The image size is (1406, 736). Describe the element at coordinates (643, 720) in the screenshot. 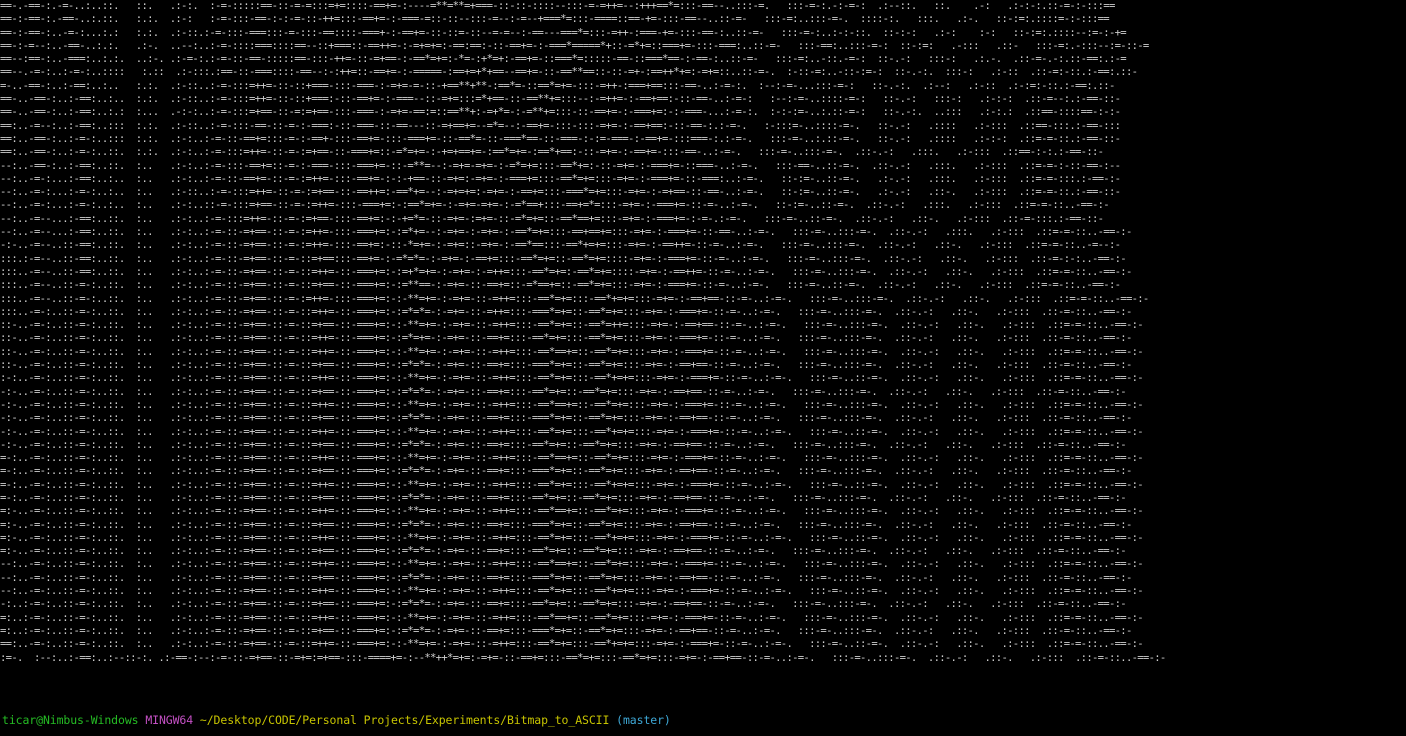

I see `prompt-branch: (master)` at that location.